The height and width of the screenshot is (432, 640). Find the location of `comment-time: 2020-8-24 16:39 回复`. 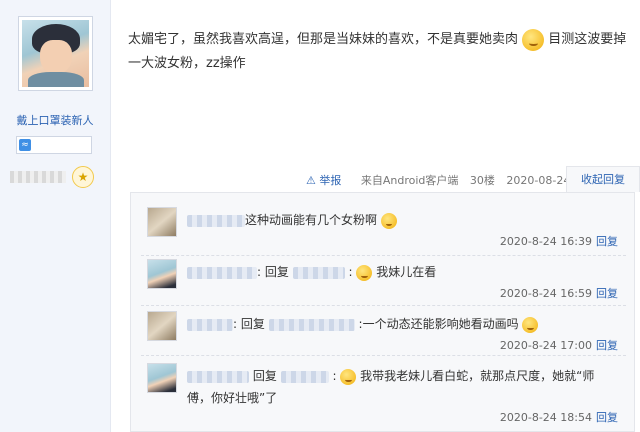

comment-time: 2020-8-24 16:39 回复 is located at coordinates (558, 241).